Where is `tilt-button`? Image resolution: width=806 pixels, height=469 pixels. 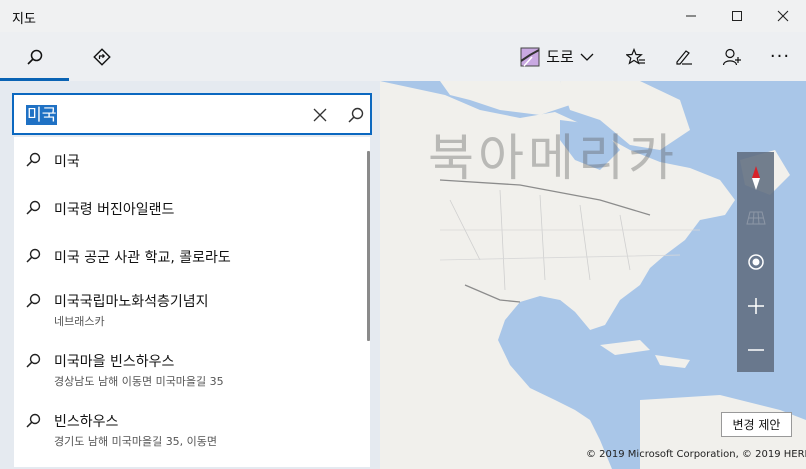
tilt-button is located at coordinates (755, 218).